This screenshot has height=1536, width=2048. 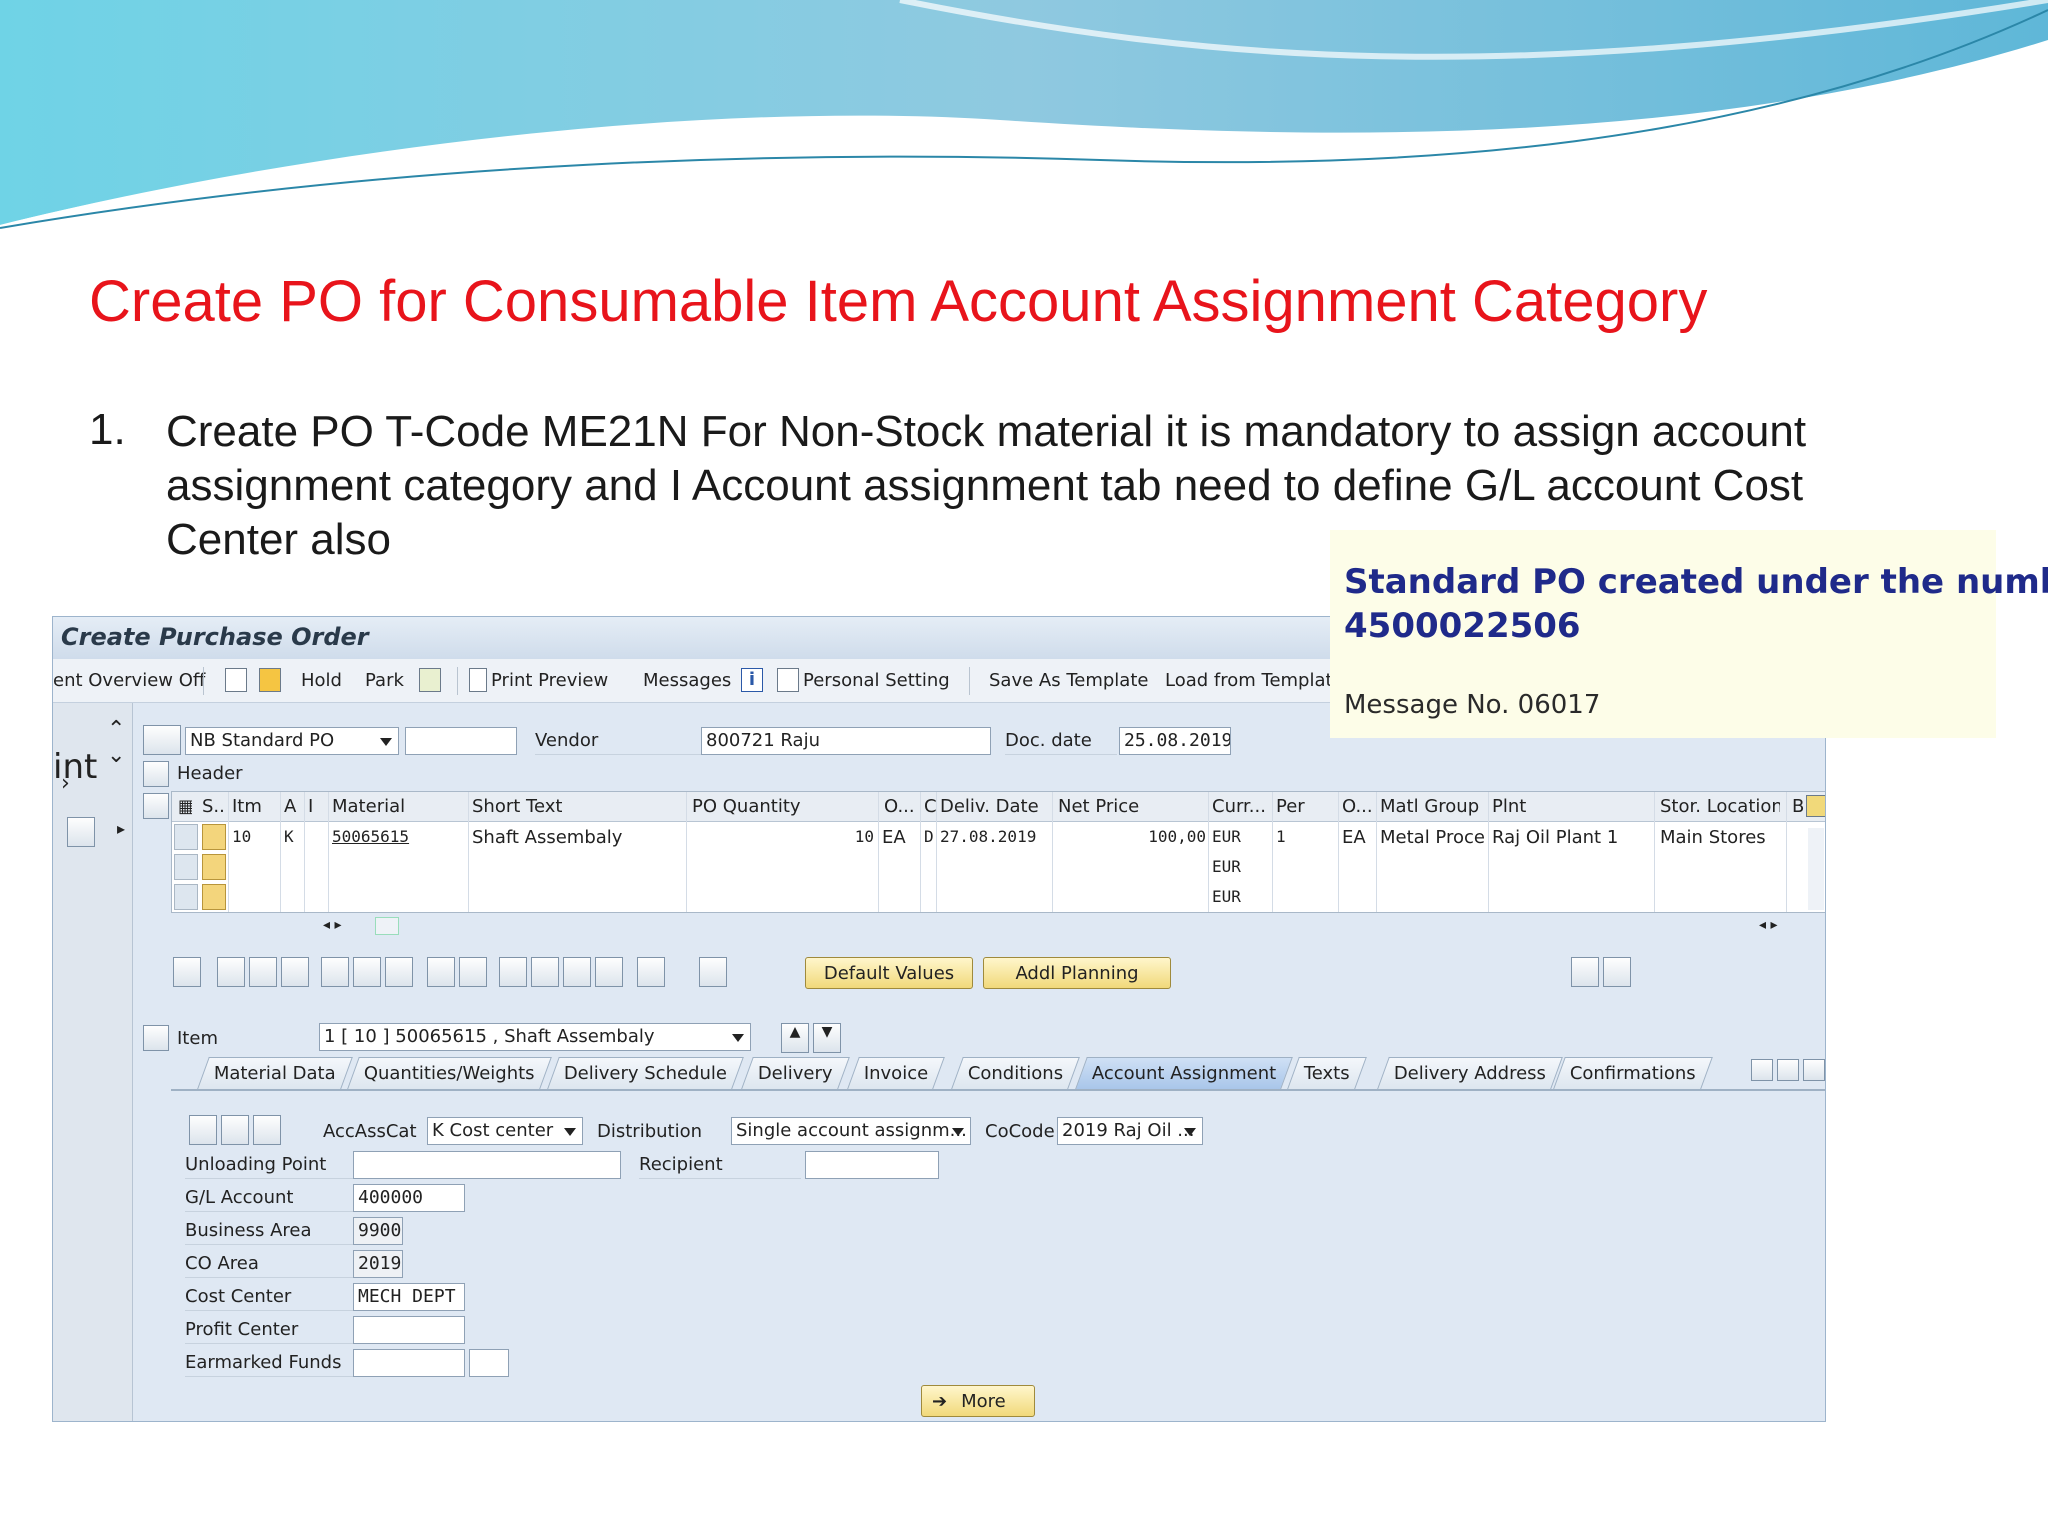 I want to click on tab-conditions: Conditions, so click(x=1016, y=1073).